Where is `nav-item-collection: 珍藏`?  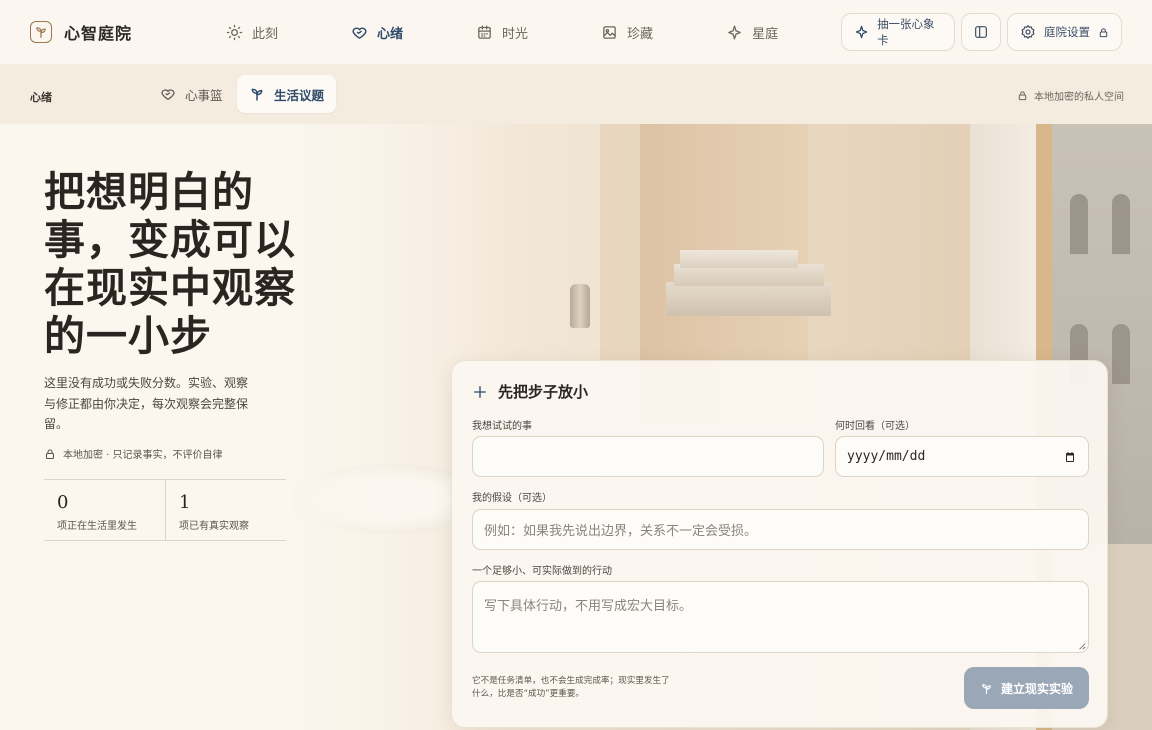
nav-item-collection: 珍藏 is located at coordinates (627, 32).